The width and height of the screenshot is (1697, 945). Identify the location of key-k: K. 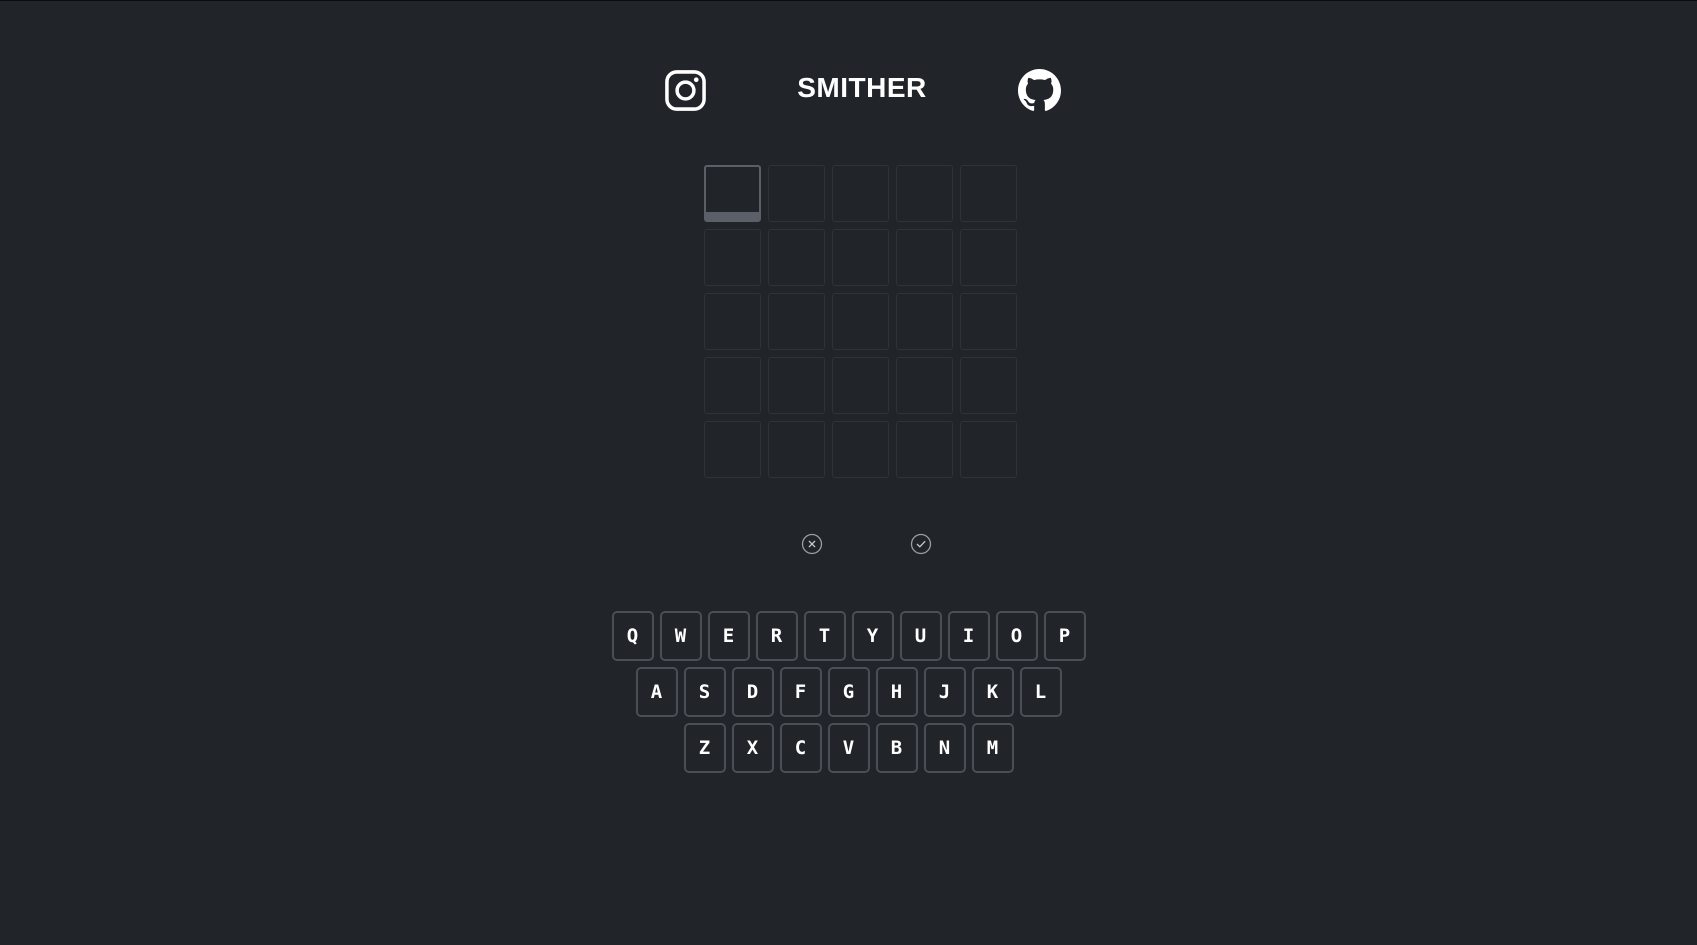
(992, 692).